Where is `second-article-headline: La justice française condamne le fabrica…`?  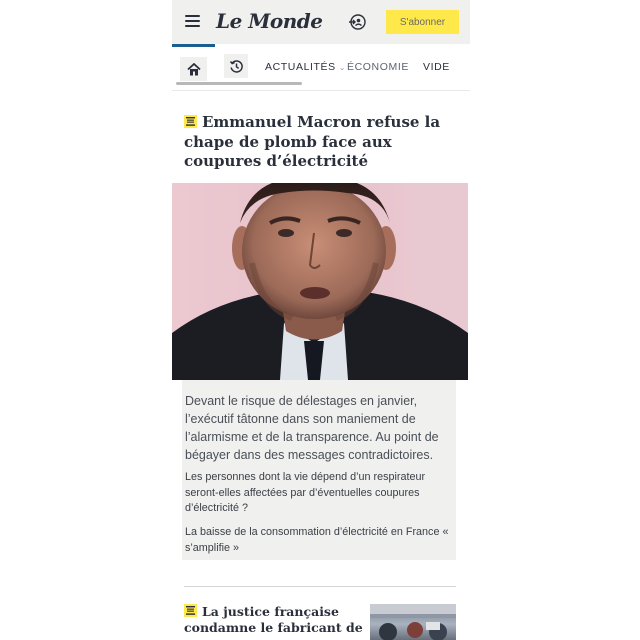 second-article-headline: La justice française condamne le fabrica… is located at coordinates (274, 620).